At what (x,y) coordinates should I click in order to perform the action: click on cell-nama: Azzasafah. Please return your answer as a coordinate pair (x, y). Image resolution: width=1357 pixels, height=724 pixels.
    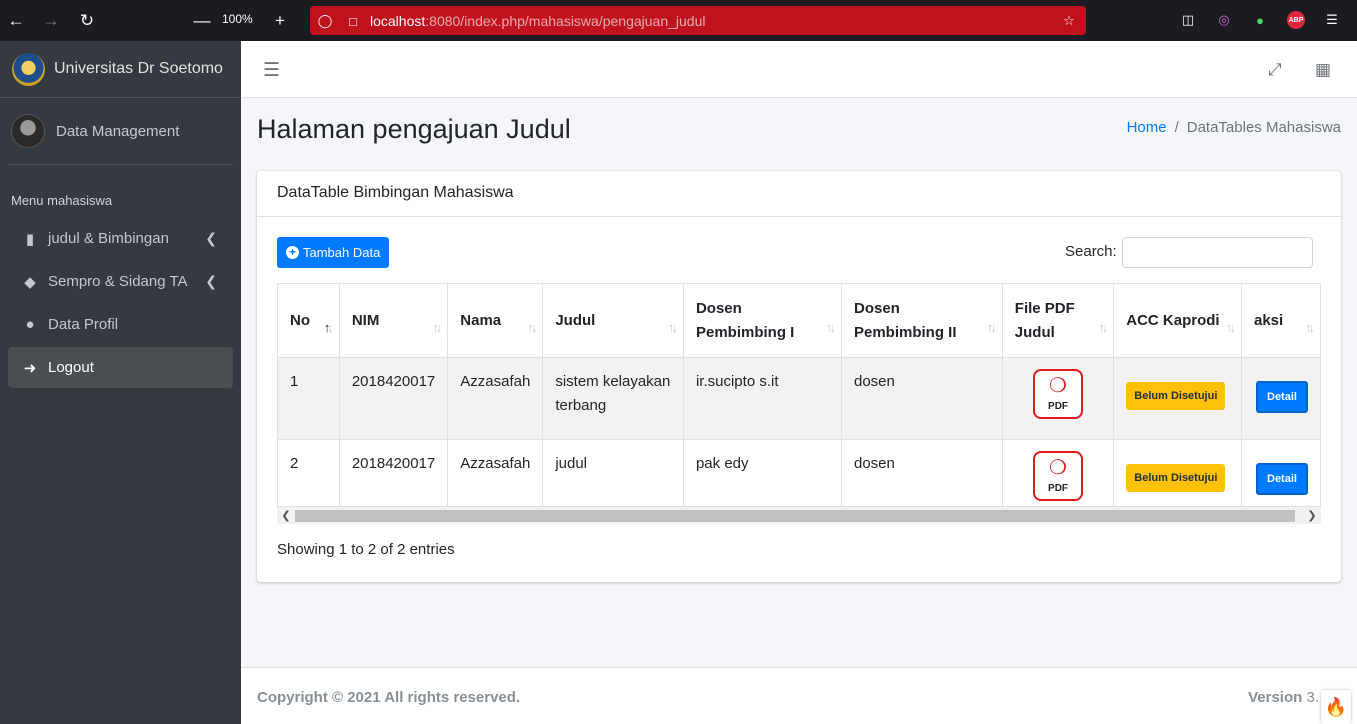
    Looking at the image, I should click on (495, 398).